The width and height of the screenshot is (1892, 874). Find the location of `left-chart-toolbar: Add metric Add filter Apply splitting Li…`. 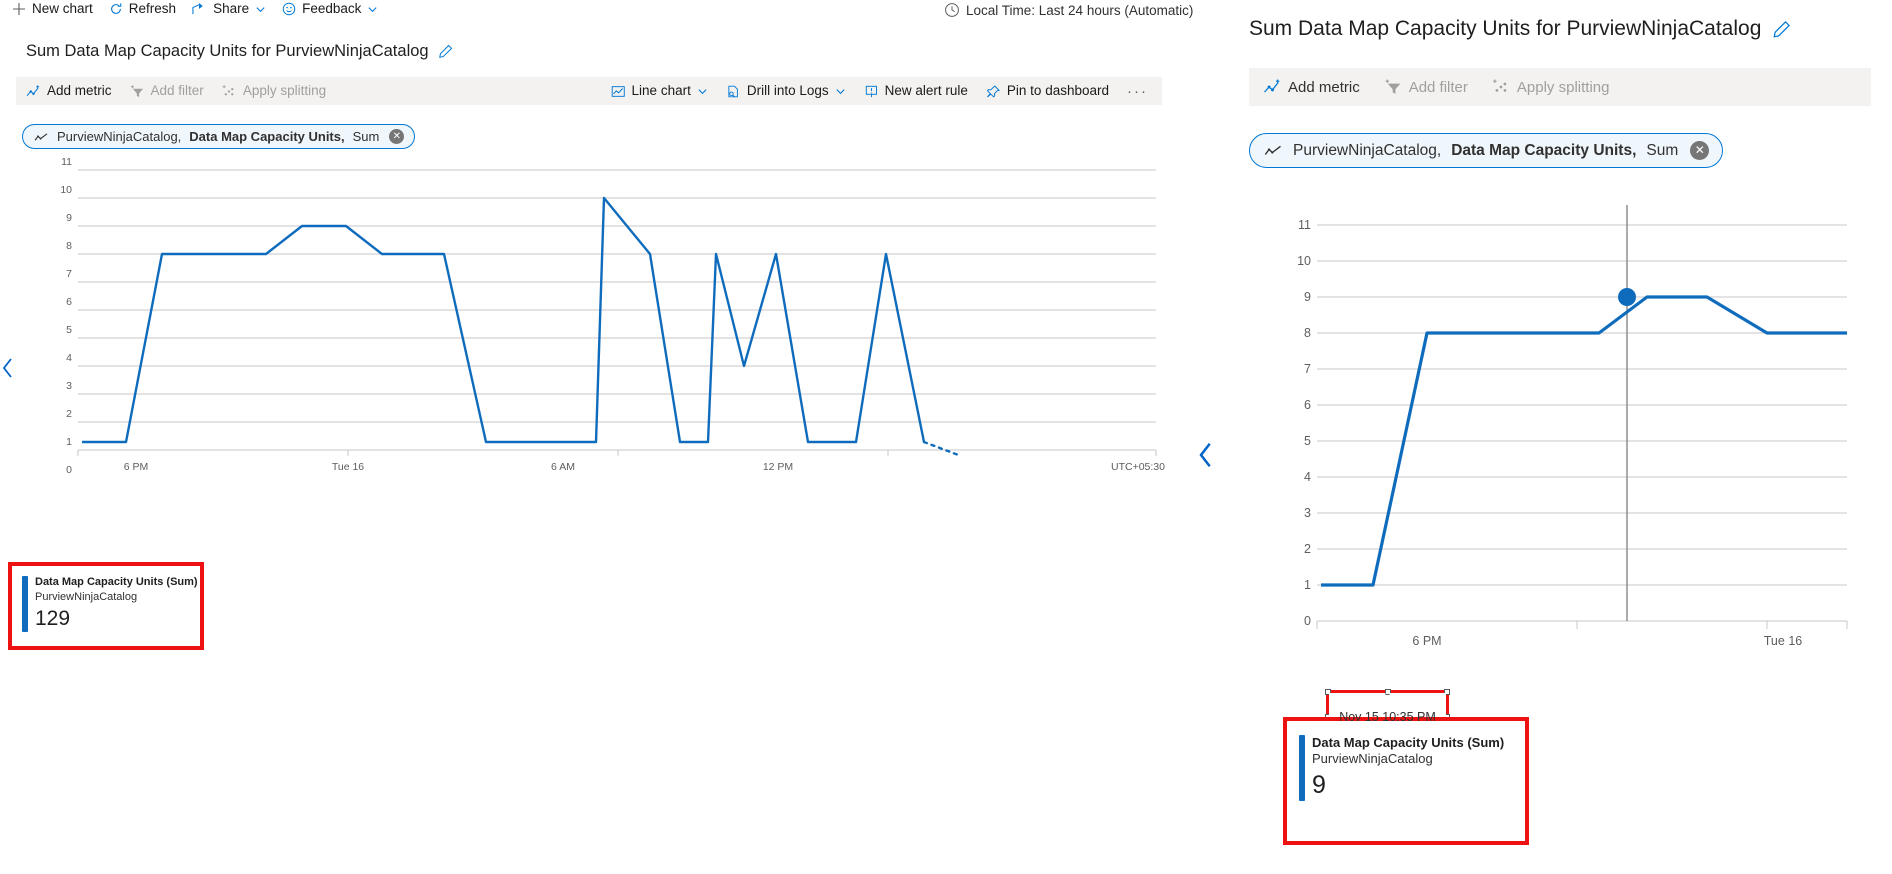

left-chart-toolbar: Add metric Add filter Apply splitting Li… is located at coordinates (589, 91).